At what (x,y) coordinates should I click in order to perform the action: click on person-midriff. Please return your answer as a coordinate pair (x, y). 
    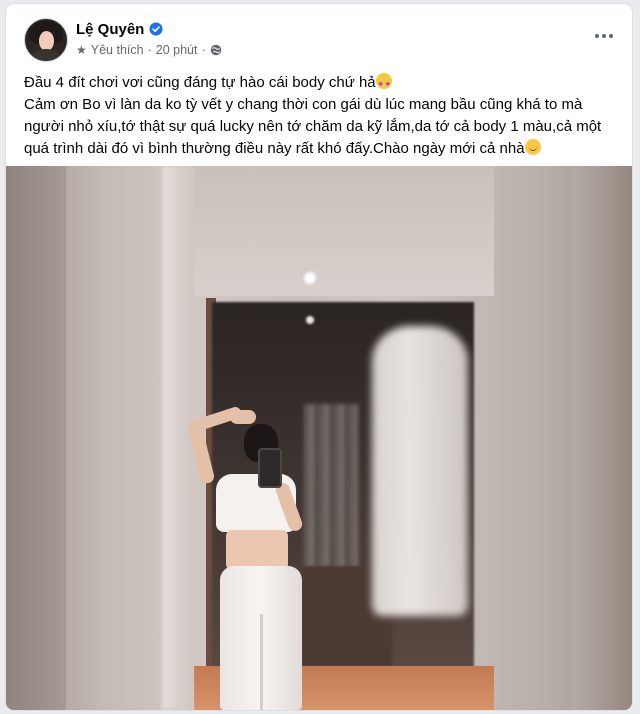
    Looking at the image, I should click on (257, 550).